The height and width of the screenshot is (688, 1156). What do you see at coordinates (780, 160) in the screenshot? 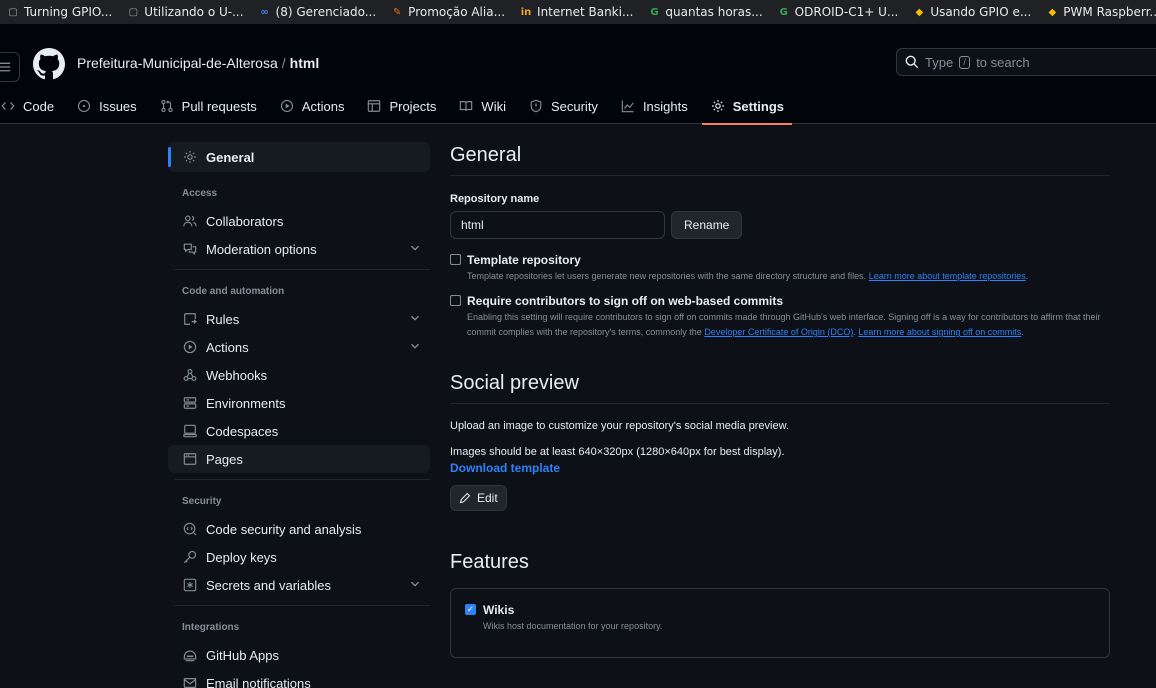
I see `general-heading: General` at bounding box center [780, 160].